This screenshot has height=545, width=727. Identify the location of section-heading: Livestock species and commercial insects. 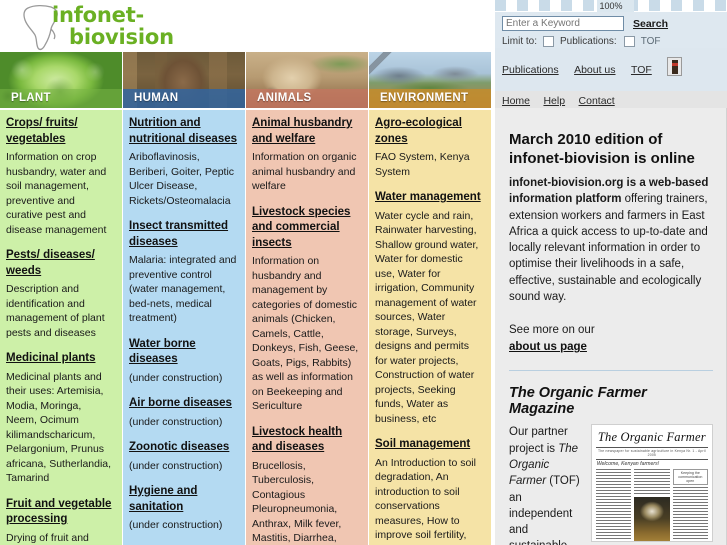
(306, 228).